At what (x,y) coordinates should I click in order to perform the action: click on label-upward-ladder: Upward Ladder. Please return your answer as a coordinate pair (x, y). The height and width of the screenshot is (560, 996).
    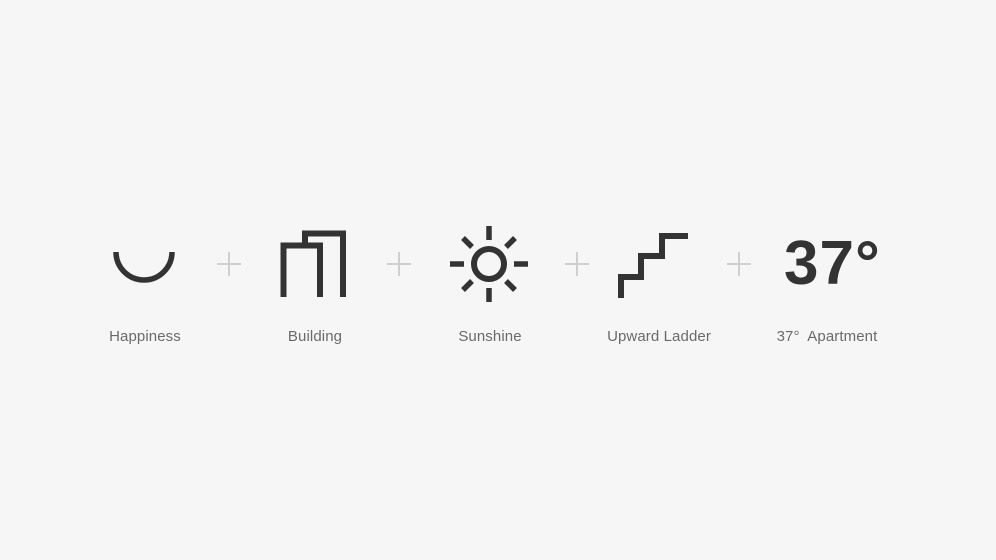
    Looking at the image, I should click on (659, 336).